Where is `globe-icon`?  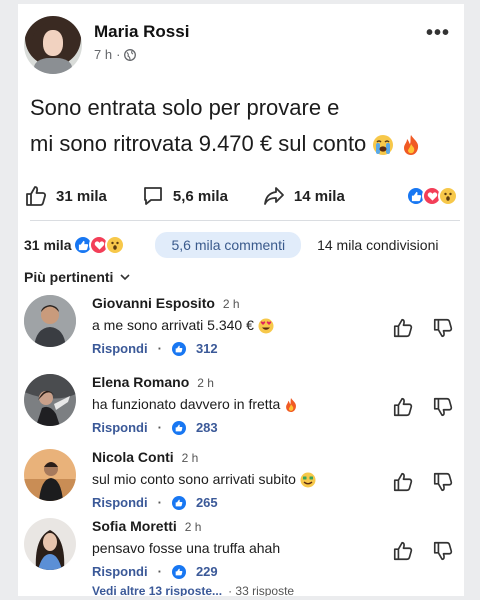 globe-icon is located at coordinates (130, 54).